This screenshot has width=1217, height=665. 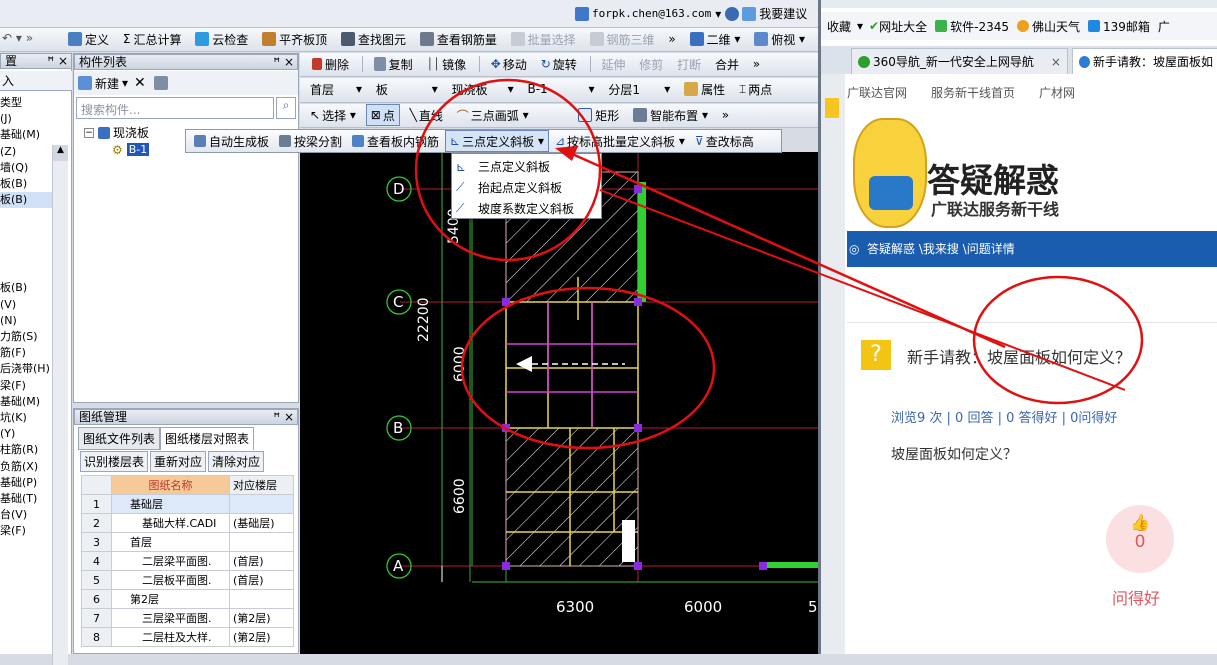 What do you see at coordinates (27, 119) in the screenshot?
I see `tree-item: (J)` at bounding box center [27, 119].